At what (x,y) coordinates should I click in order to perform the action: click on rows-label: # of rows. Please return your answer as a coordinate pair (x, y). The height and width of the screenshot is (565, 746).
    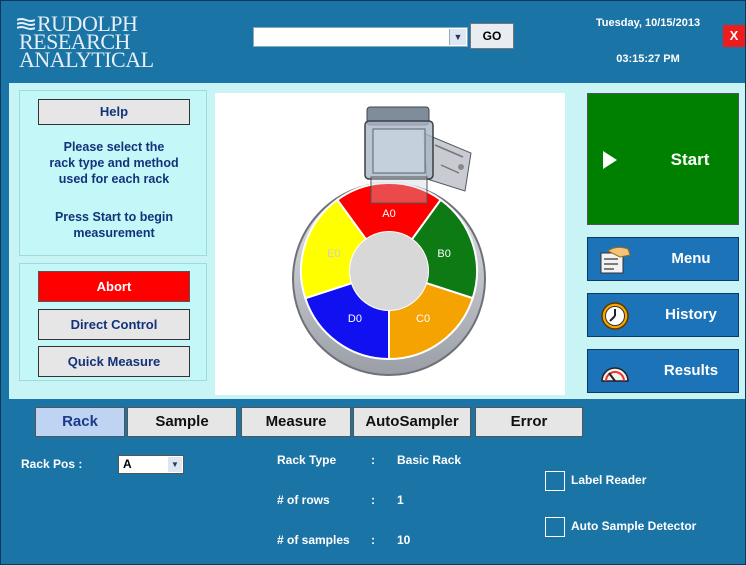
    Looking at the image, I should click on (303, 500).